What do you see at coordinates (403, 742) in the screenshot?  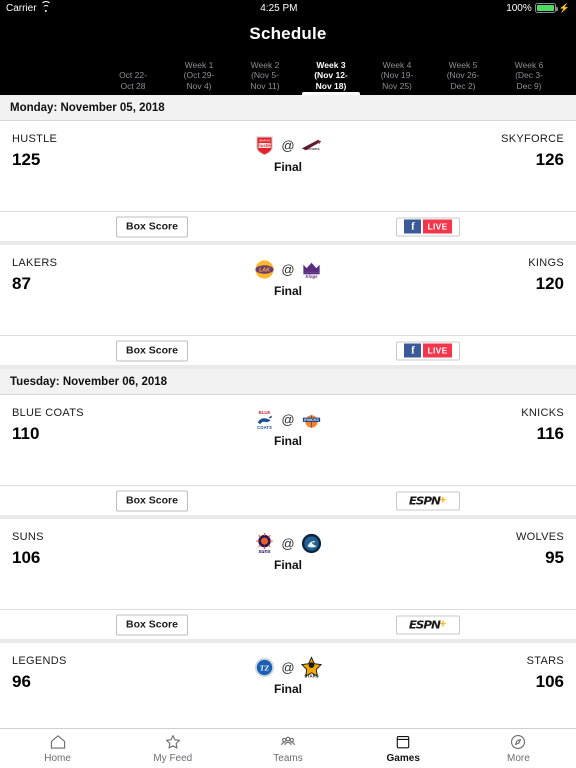 I see `calendar-icon` at bounding box center [403, 742].